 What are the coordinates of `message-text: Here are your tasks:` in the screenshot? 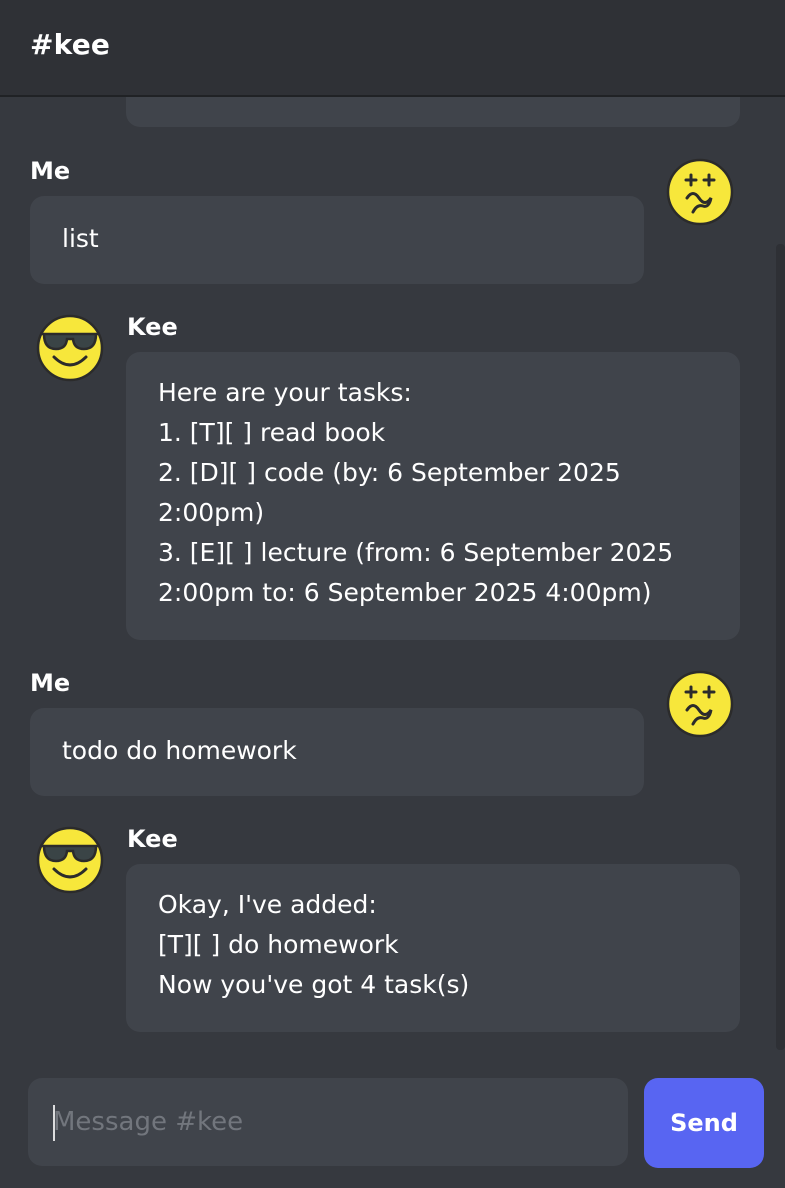 It's located at (285, 392).